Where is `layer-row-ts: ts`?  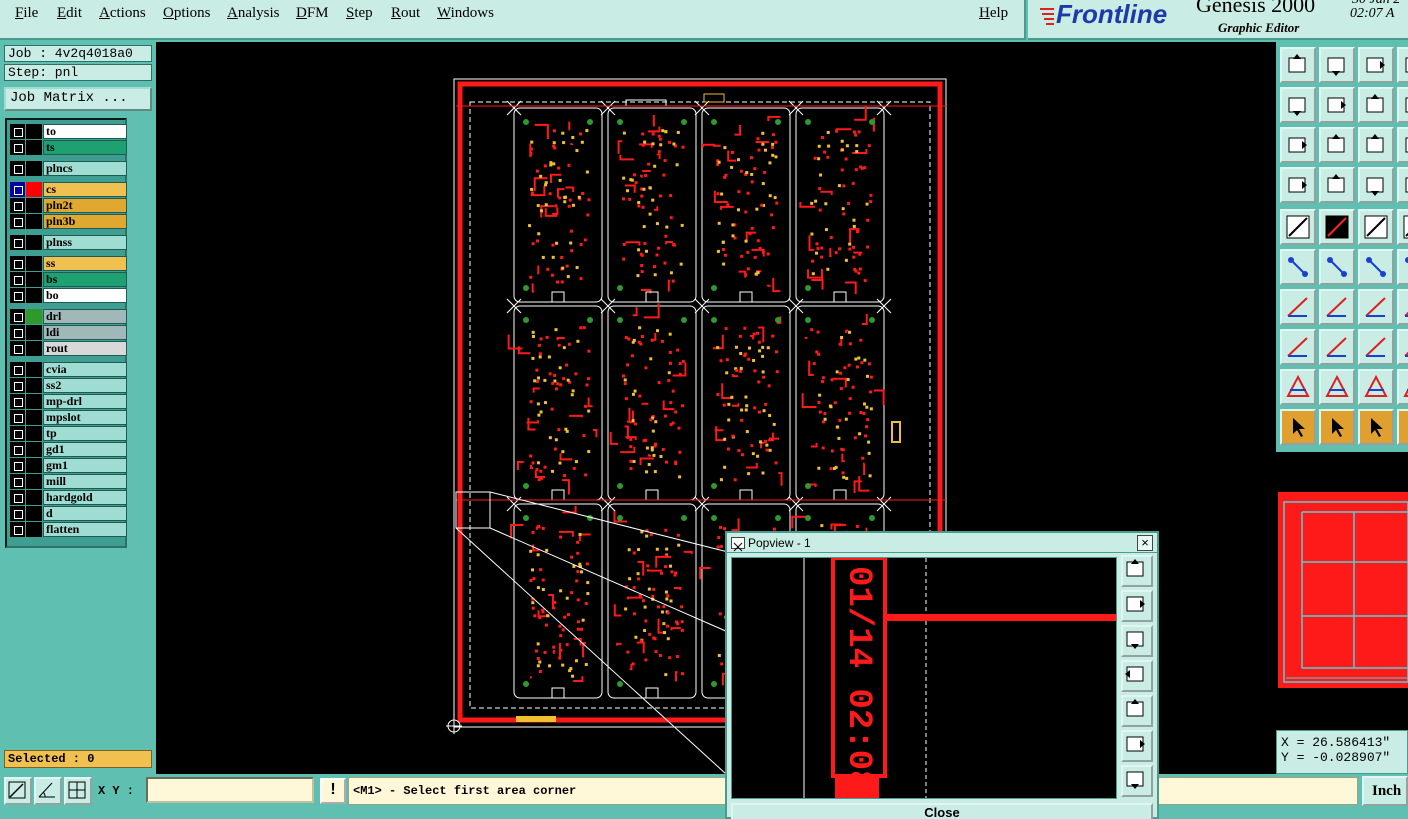
layer-row-ts: ts is located at coordinates (68, 147).